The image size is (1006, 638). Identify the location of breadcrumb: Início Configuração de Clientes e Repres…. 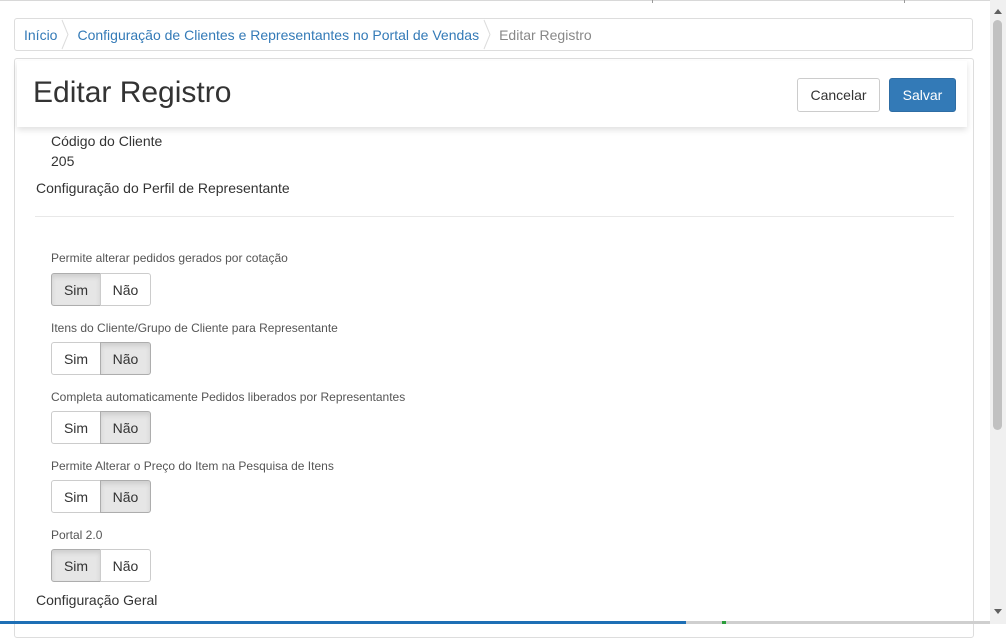
(493, 34).